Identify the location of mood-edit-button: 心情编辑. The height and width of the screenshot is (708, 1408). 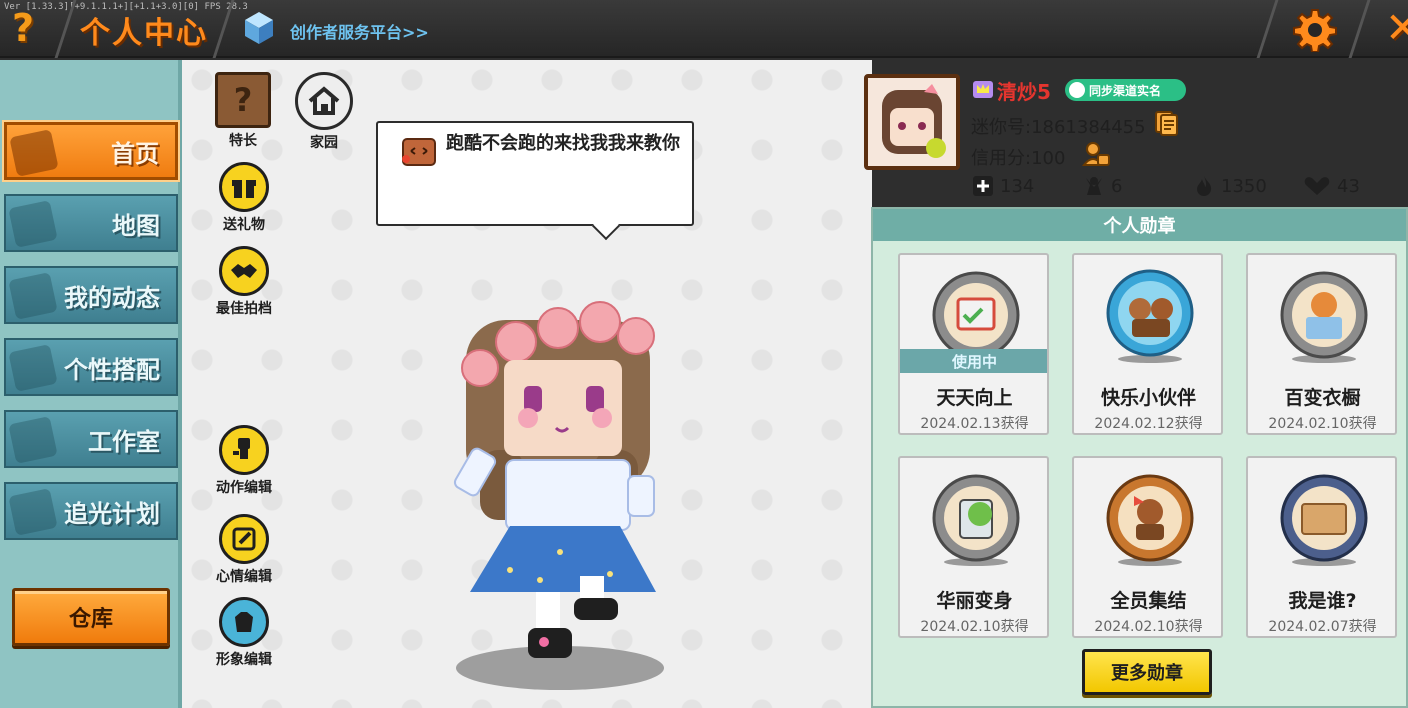
(244, 550).